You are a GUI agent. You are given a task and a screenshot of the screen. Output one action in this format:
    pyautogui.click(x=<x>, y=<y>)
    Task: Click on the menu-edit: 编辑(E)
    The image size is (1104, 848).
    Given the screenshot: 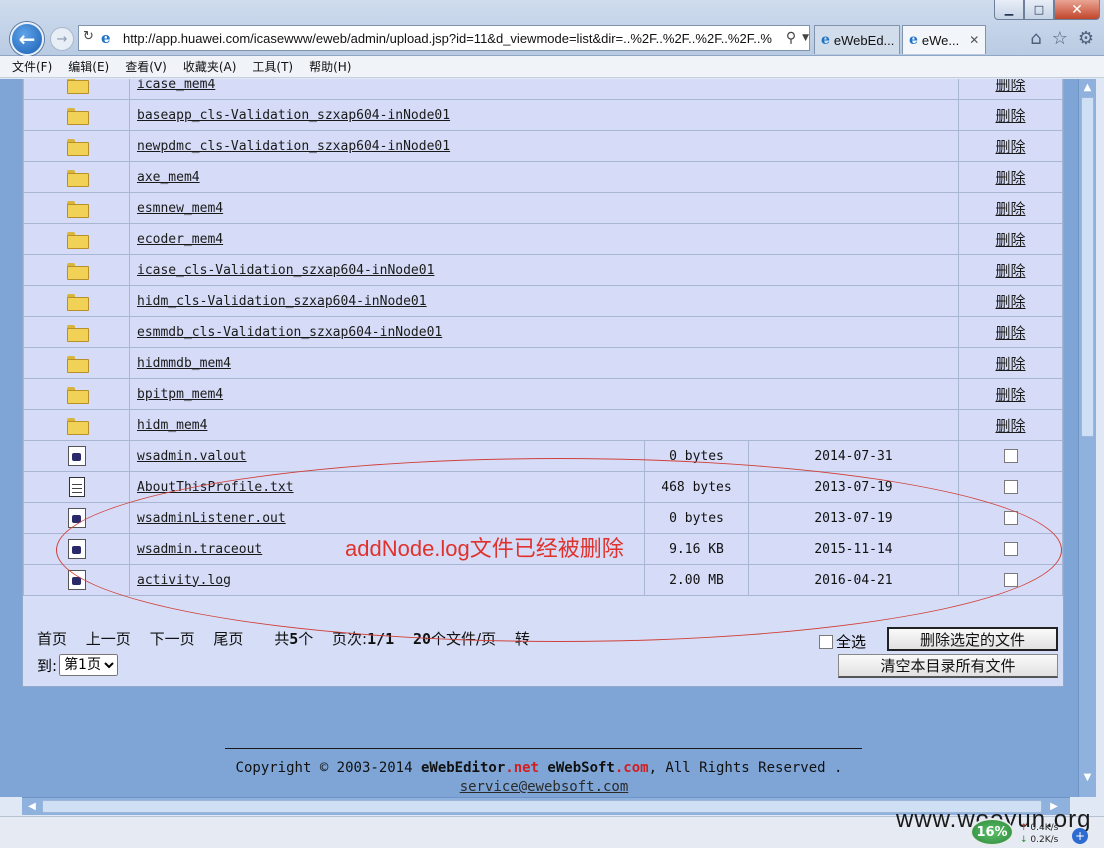 What is the action you would take?
    pyautogui.click(x=88, y=66)
    